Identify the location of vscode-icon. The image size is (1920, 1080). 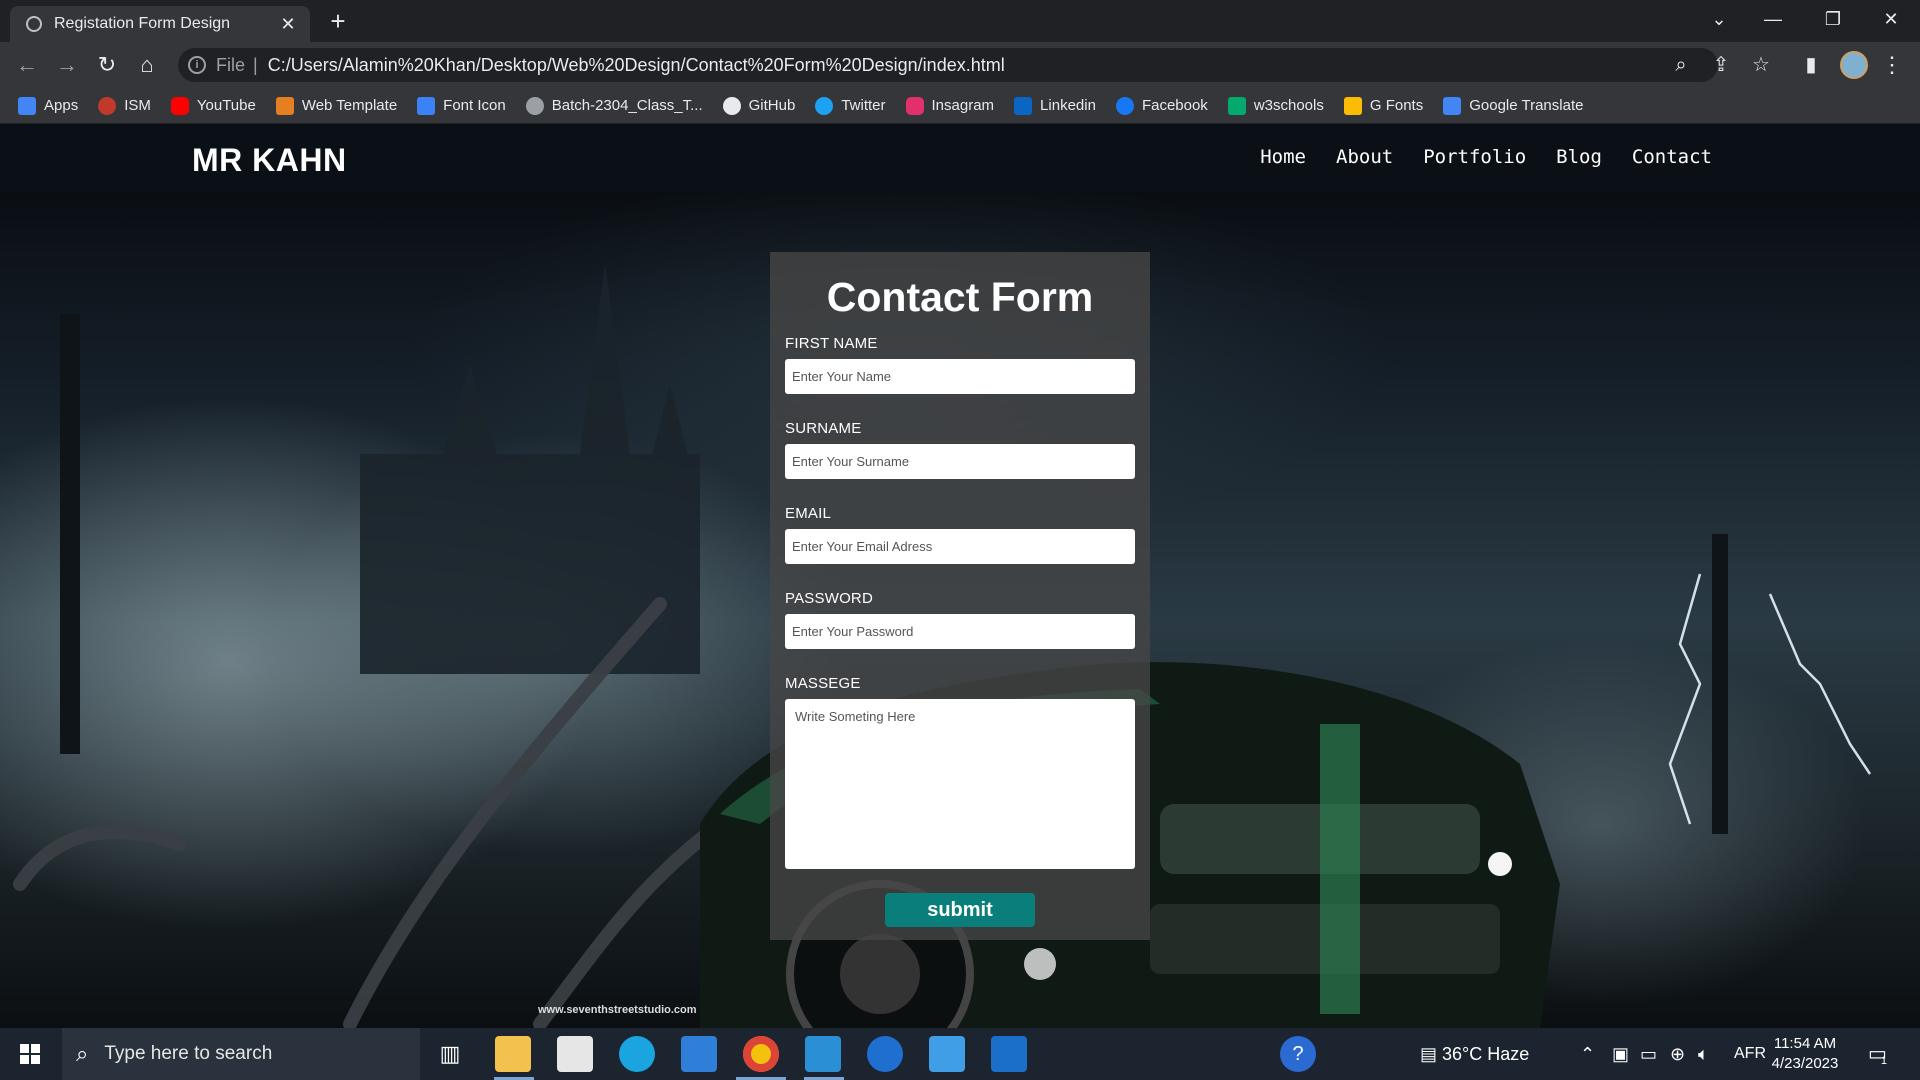
(823, 1054).